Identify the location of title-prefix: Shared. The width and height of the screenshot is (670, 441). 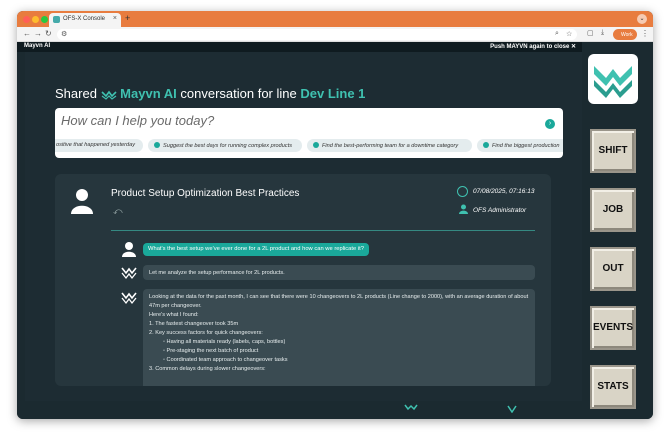
(76, 93).